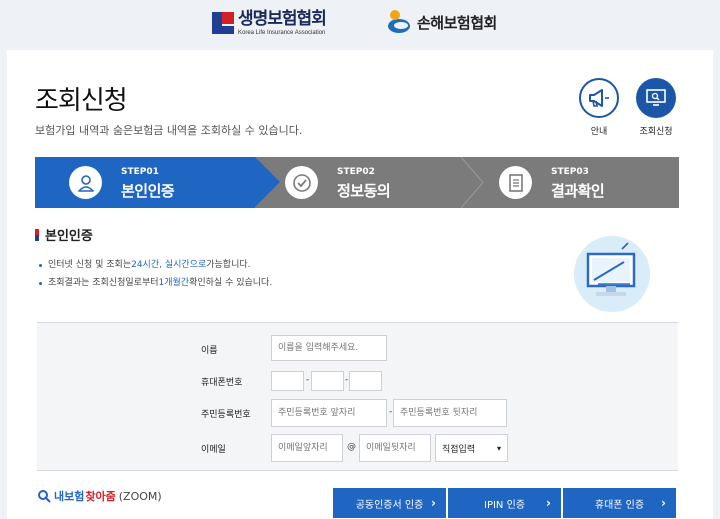 This screenshot has height=519, width=720. I want to click on email-at: @, so click(351, 447).